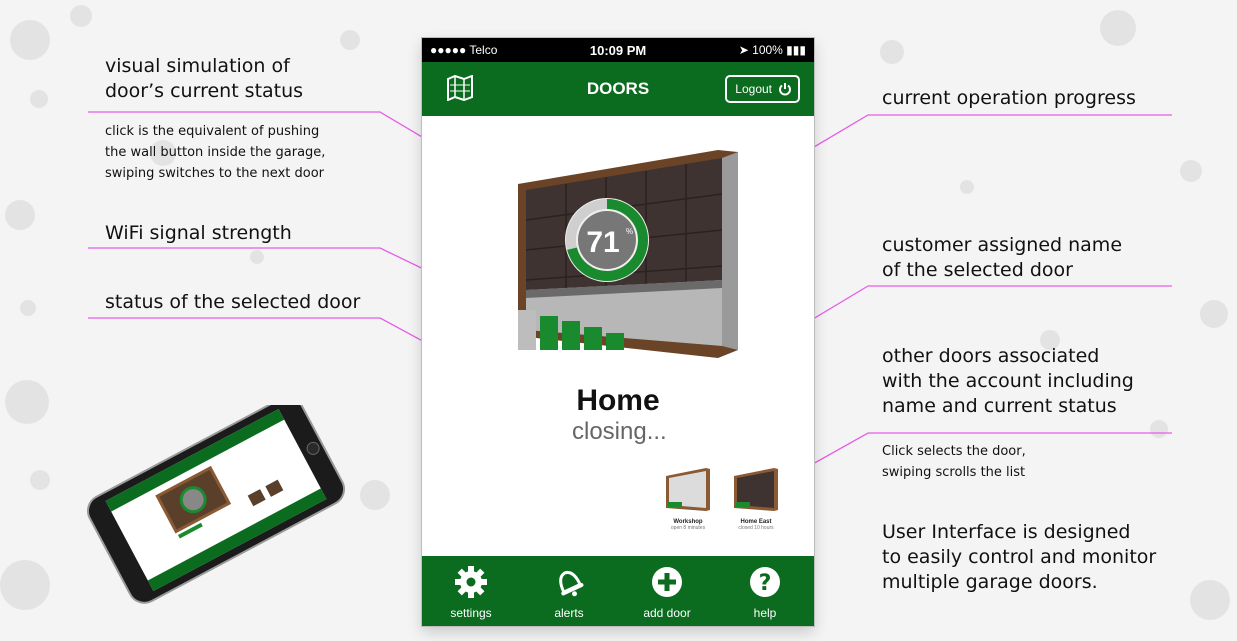  I want to click on door-name: Home, so click(618, 400).